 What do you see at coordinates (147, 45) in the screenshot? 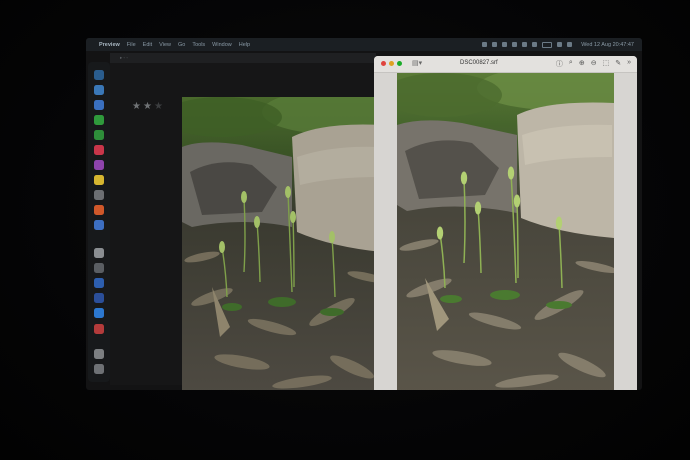
I see `menu-edit: Edit` at bounding box center [147, 45].